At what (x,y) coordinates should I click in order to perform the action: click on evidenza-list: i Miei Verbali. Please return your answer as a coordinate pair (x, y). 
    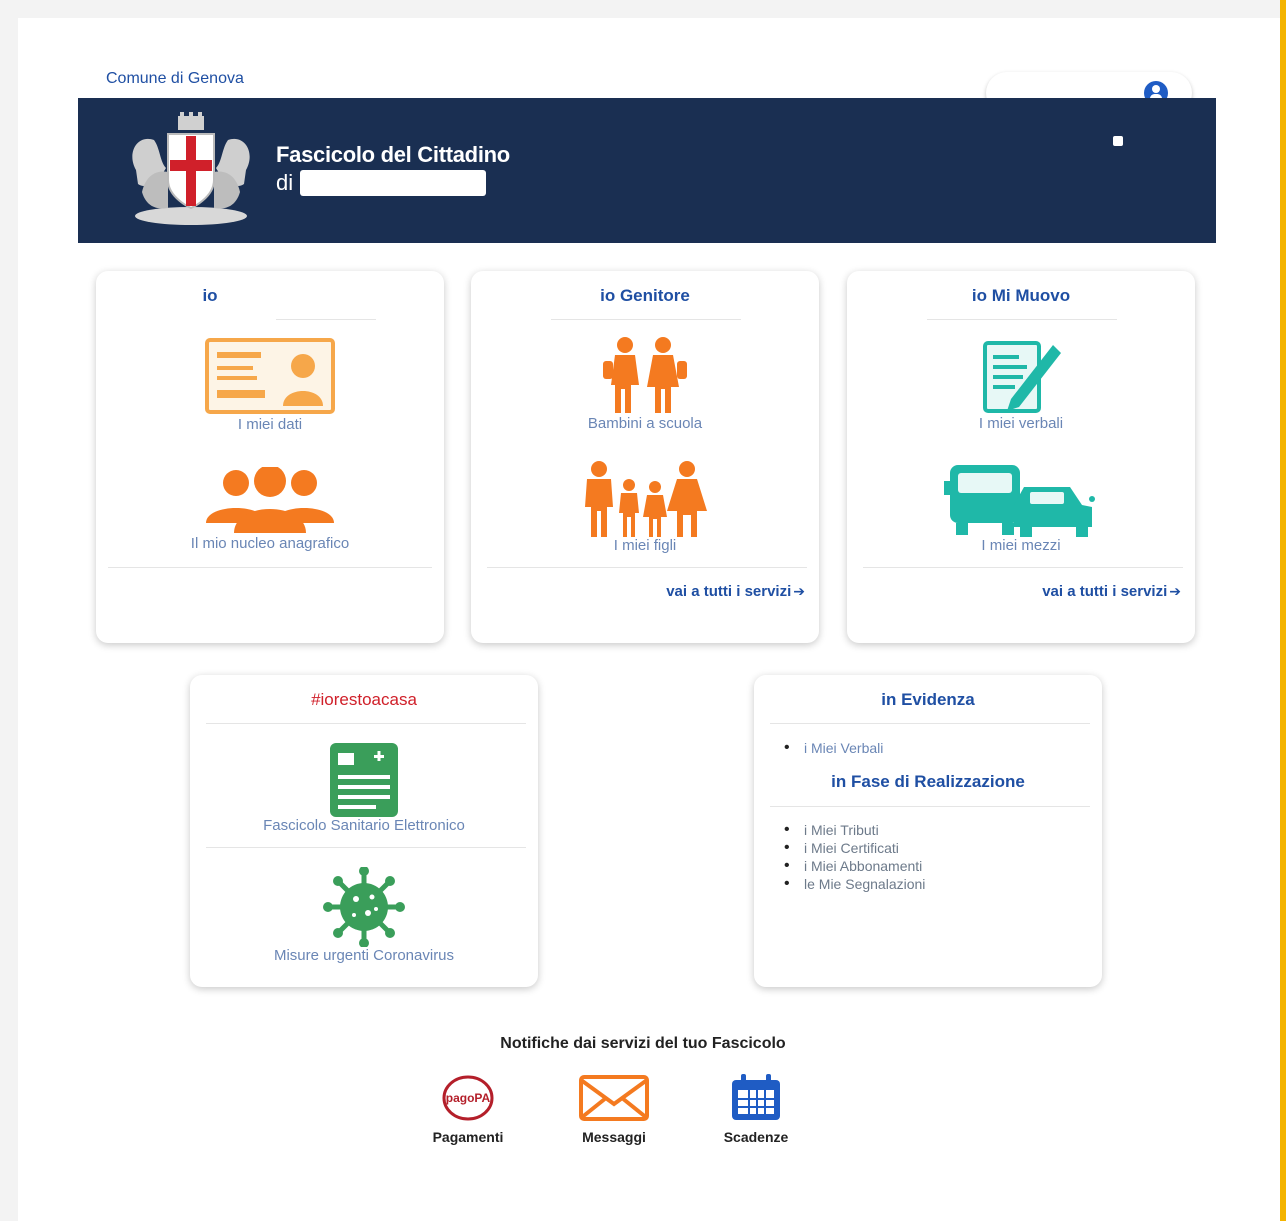
    Looking at the image, I should click on (833, 748).